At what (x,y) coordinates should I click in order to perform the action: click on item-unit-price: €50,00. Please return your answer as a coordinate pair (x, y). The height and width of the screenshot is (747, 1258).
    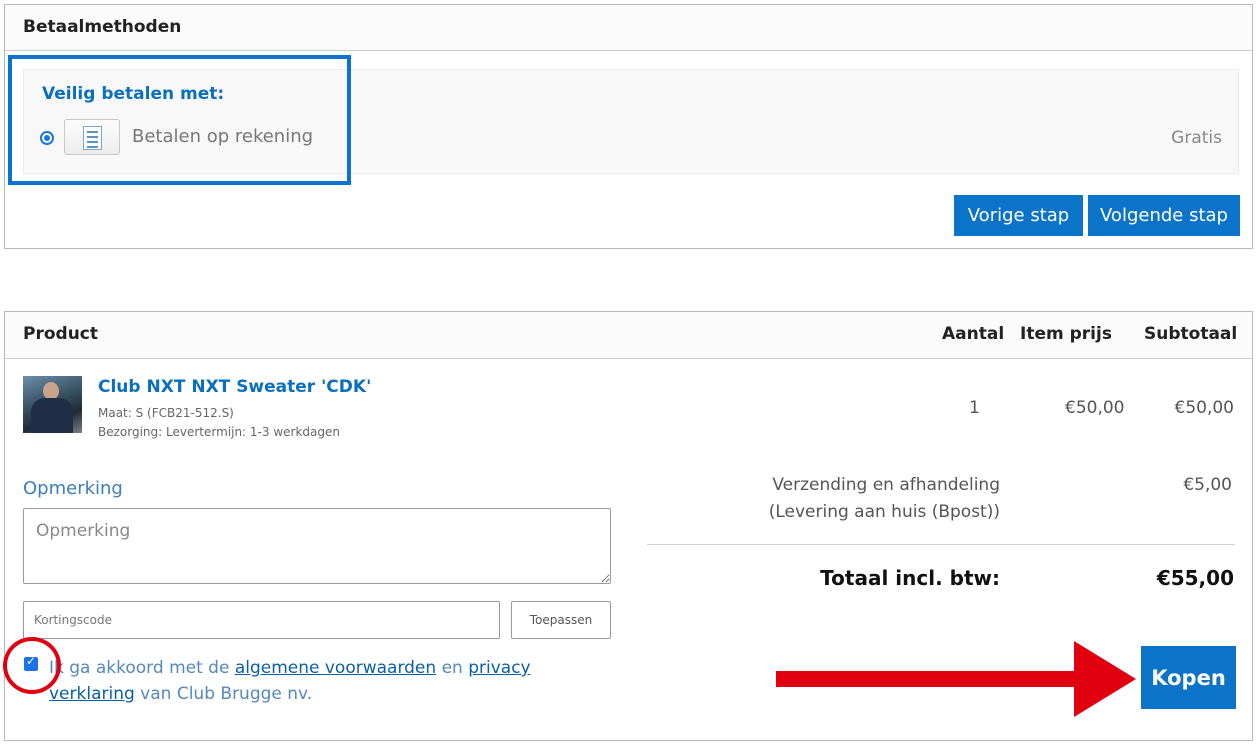
    Looking at the image, I should click on (1095, 408).